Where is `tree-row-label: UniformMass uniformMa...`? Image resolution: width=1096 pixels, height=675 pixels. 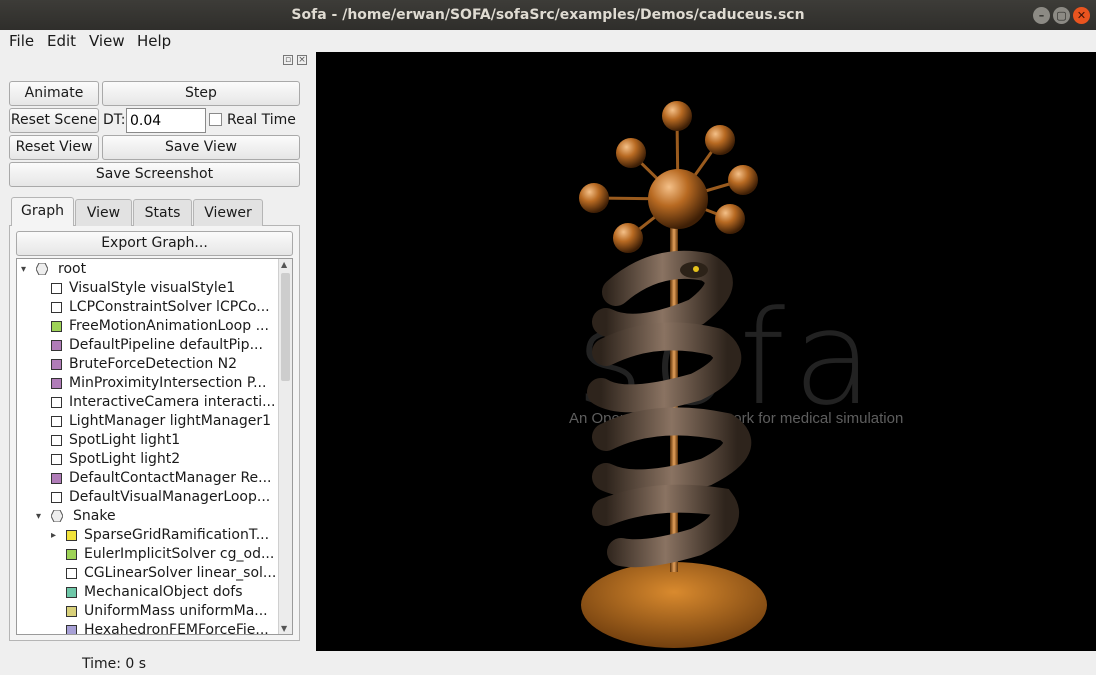
tree-row-label: UniformMass uniformMa... is located at coordinates (176, 611).